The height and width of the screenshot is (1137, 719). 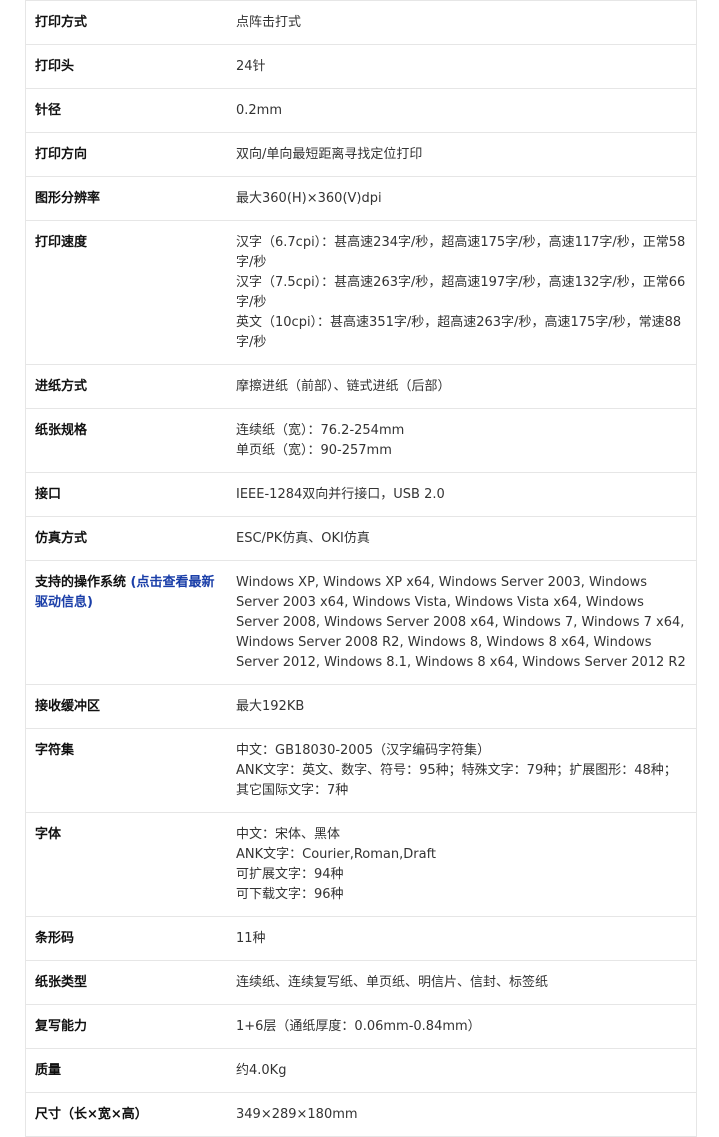 What do you see at coordinates (309, 198) in the screenshot?
I see `spec-value-line: 最大360(H)×360(V)dpi` at bounding box center [309, 198].